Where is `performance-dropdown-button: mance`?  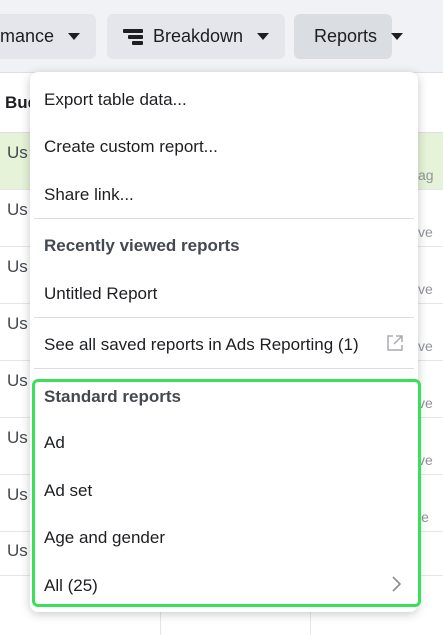 performance-dropdown-button: mance is located at coordinates (48, 36).